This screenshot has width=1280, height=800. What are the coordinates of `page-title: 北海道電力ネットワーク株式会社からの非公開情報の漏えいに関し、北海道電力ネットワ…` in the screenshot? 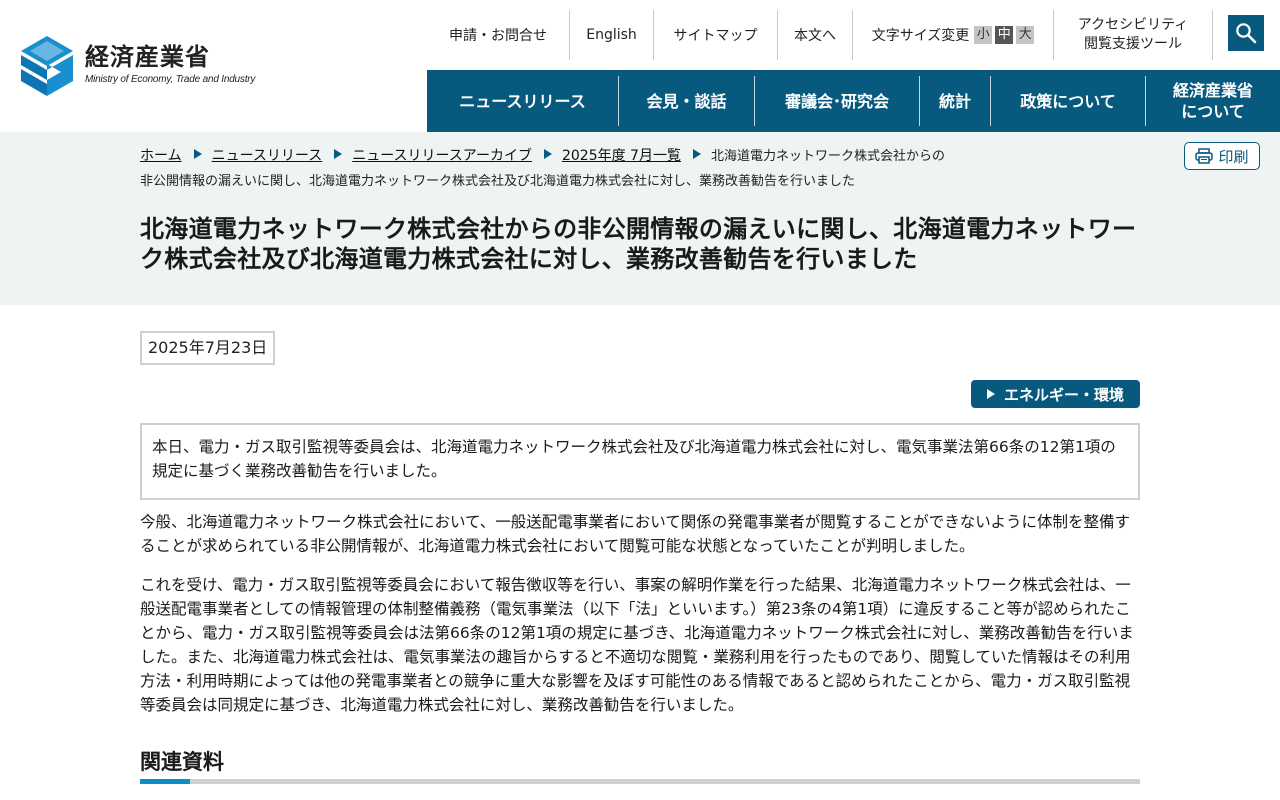 It's located at (638, 244).